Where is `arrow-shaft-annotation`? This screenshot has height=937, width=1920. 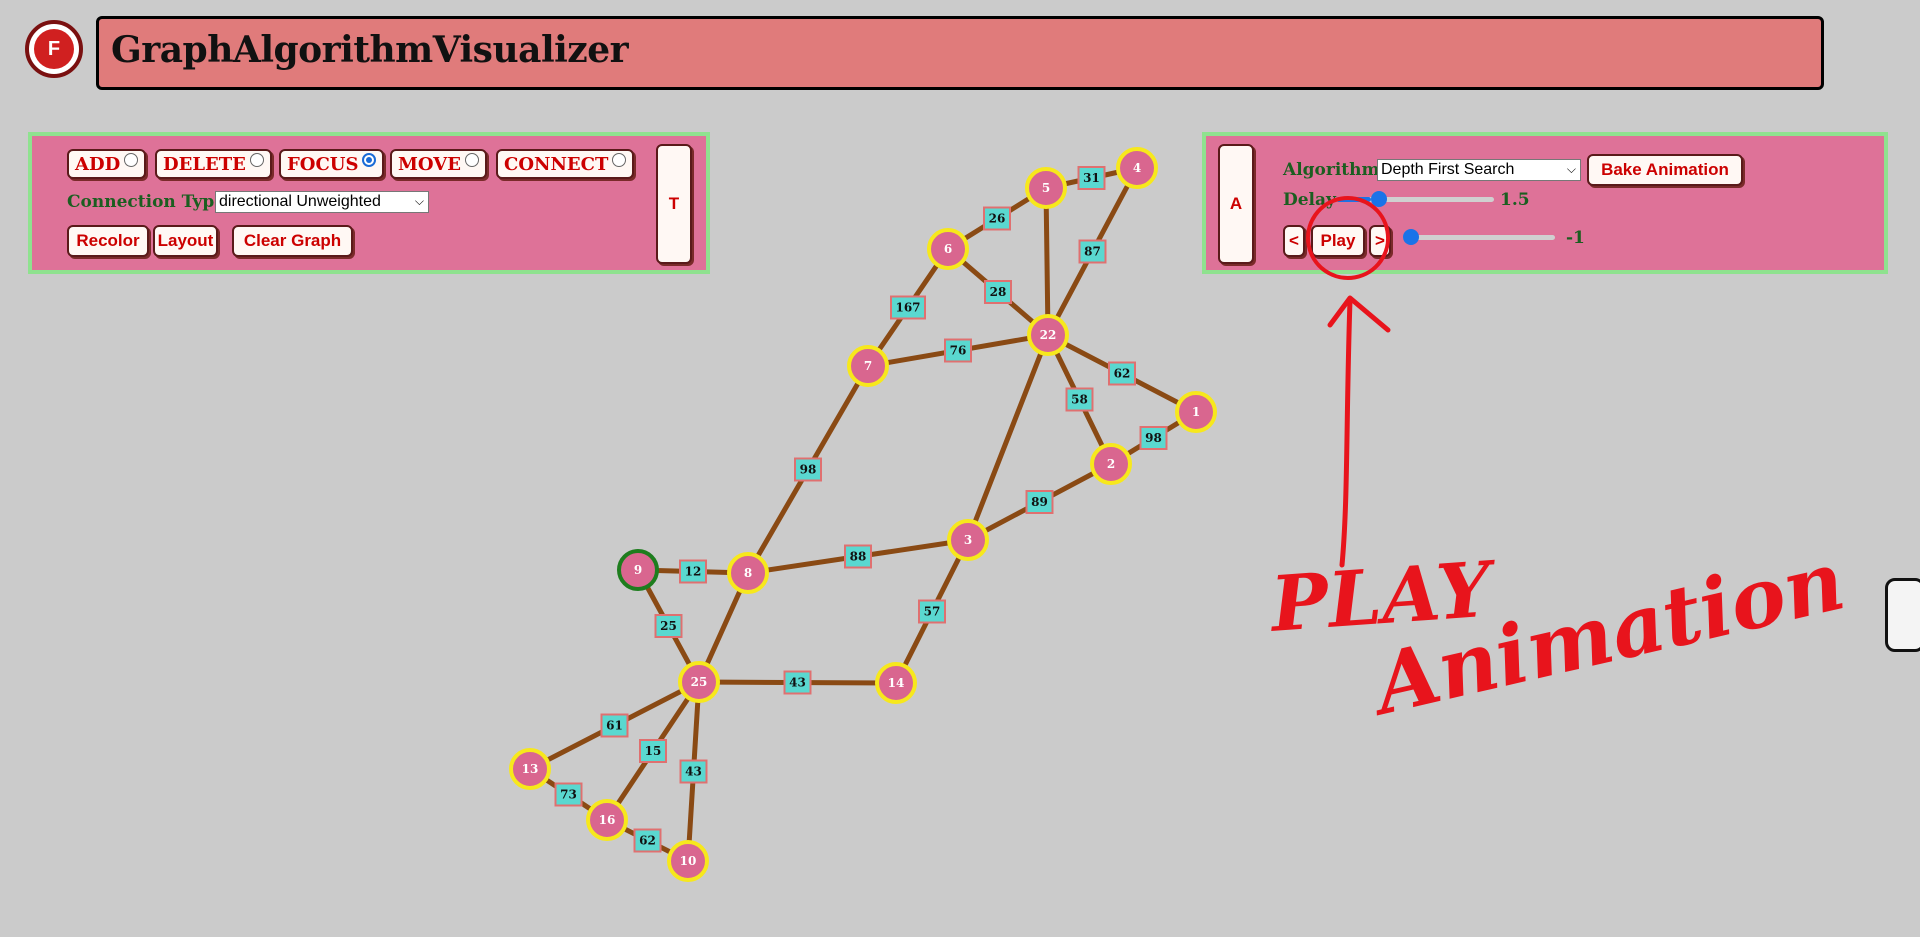
arrow-shaft-annotation is located at coordinates (1346, 432).